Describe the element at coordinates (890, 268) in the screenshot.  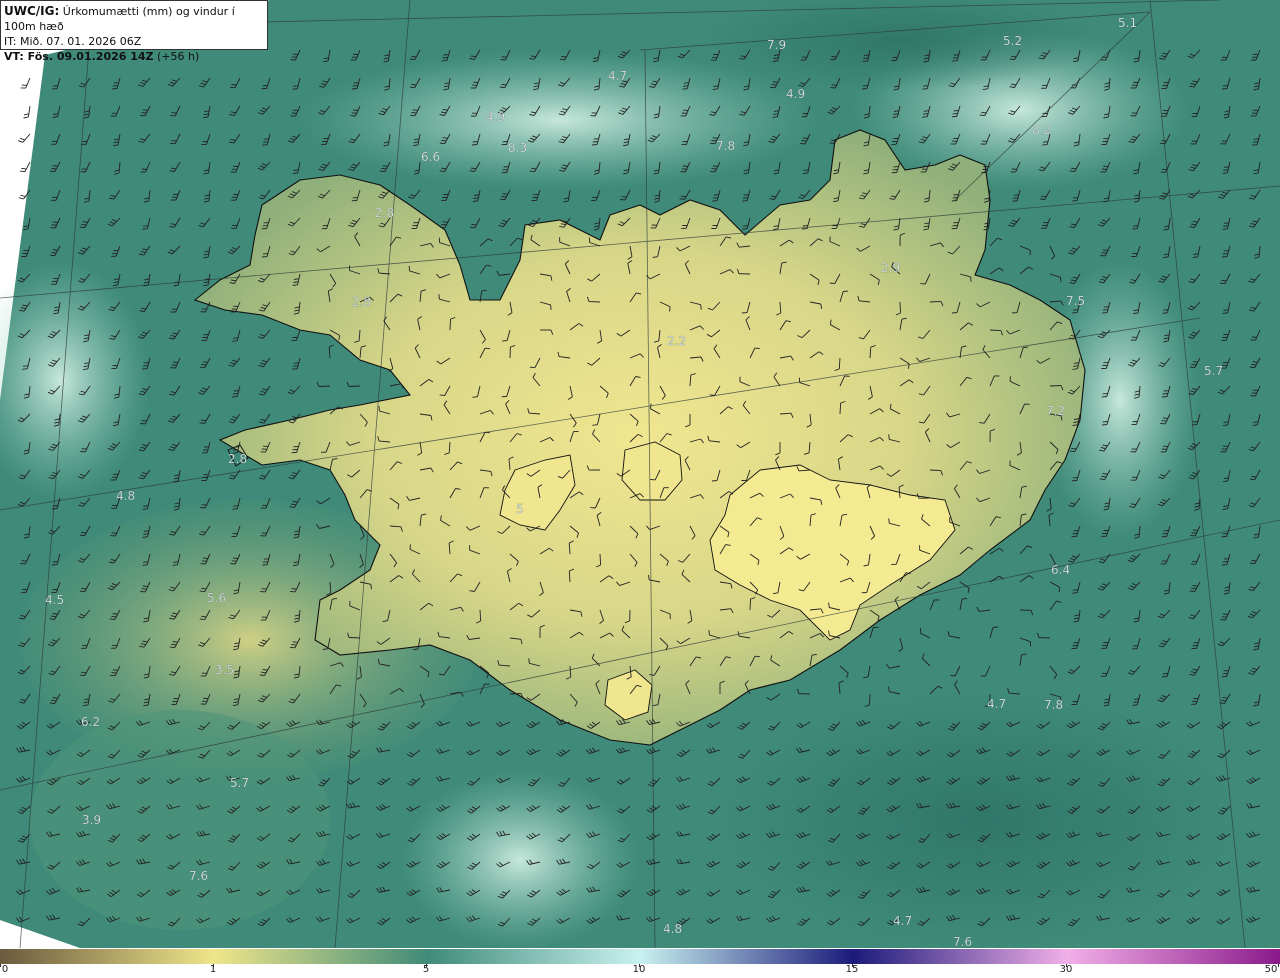
I see `value-label: 2.9` at that location.